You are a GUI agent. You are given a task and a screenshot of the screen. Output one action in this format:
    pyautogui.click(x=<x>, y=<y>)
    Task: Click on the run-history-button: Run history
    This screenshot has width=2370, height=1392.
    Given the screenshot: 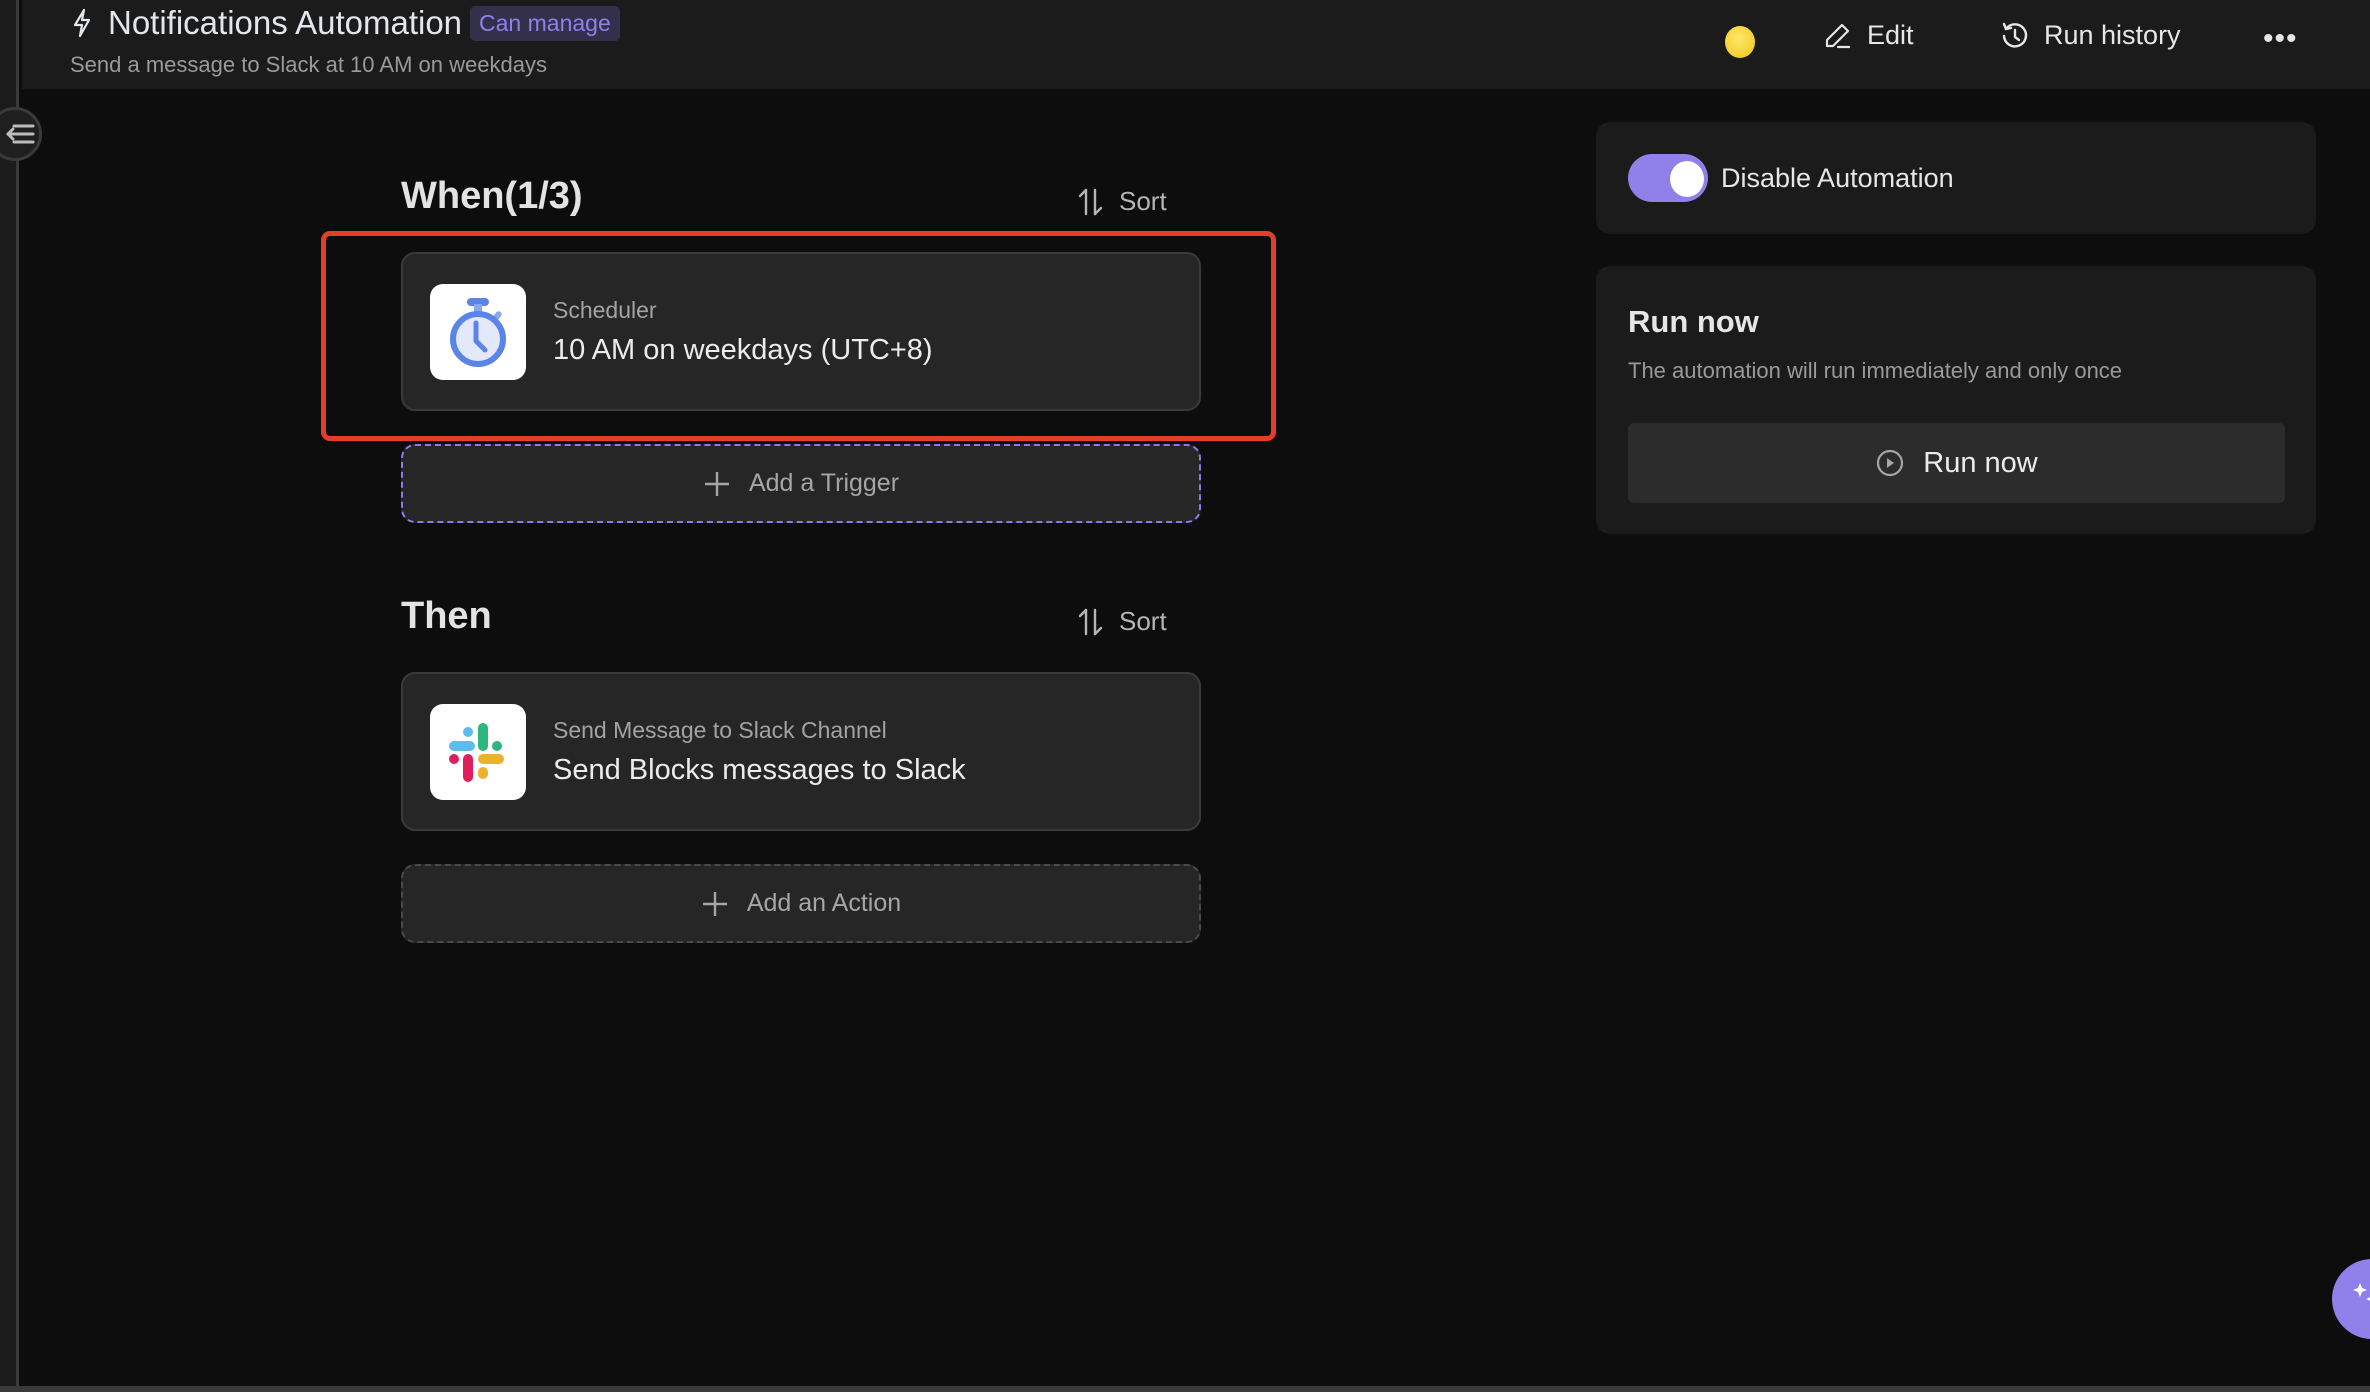 What is the action you would take?
    pyautogui.click(x=2090, y=35)
    